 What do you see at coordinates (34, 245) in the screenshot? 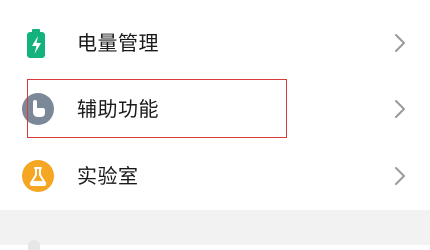
I see `next-item-icon-peek` at bounding box center [34, 245].